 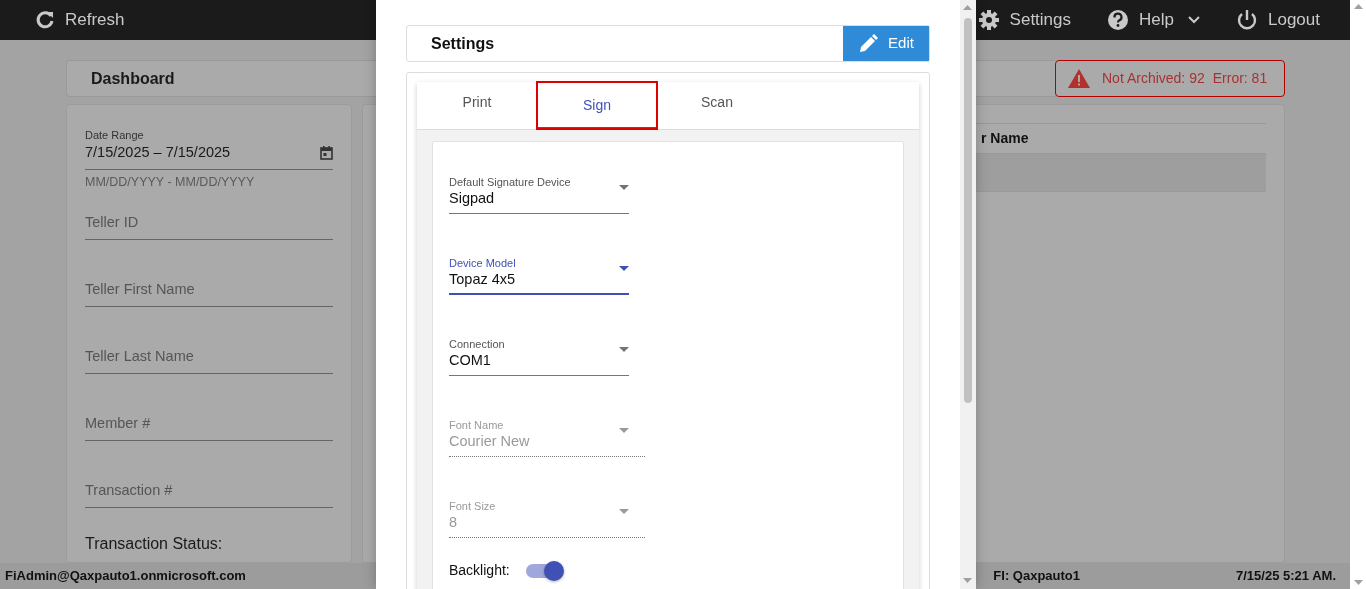 What do you see at coordinates (479, 570) in the screenshot?
I see `toggle-label: Backlight:` at bounding box center [479, 570].